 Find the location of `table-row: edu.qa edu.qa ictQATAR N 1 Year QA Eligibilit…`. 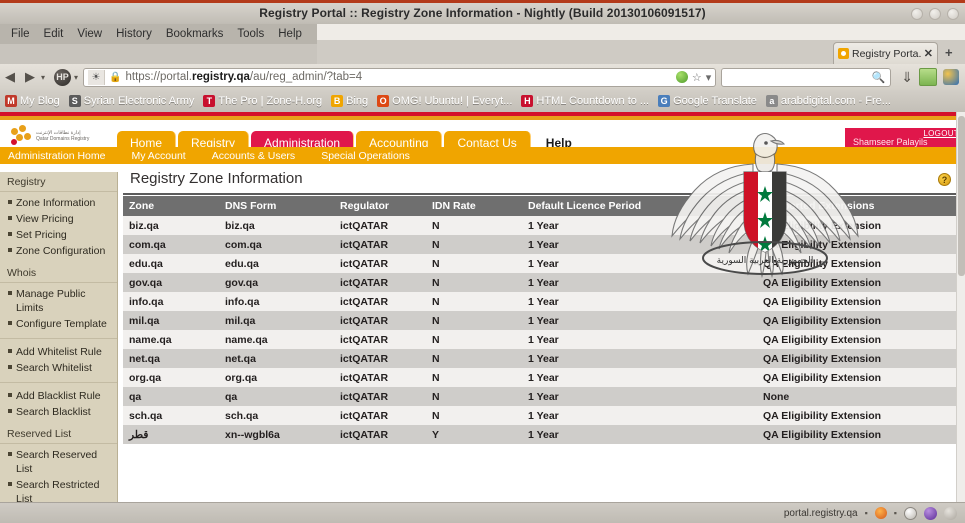

table-row: edu.qa edu.qa ictQATAR N 1 Year QA Eligibilit… is located at coordinates (542, 263).